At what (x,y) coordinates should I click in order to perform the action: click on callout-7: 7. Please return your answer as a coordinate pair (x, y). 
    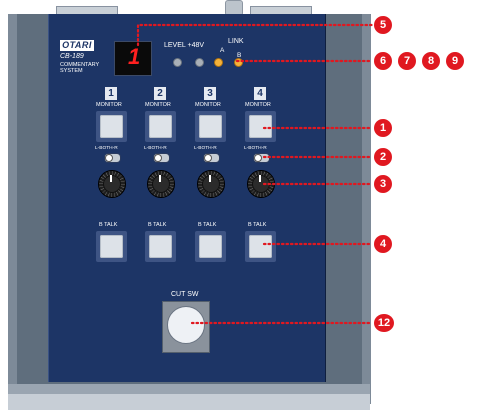
    Looking at the image, I should click on (407, 61).